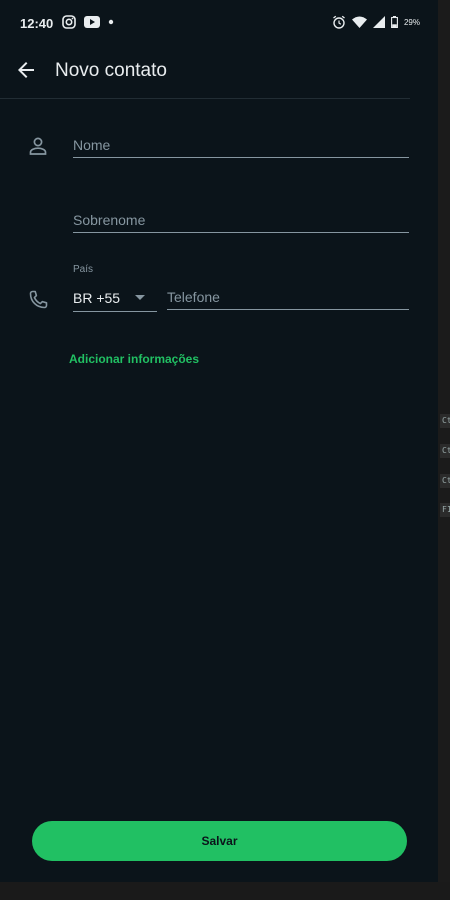 The height and width of the screenshot is (900, 450). I want to click on person-icon, so click(38, 146).